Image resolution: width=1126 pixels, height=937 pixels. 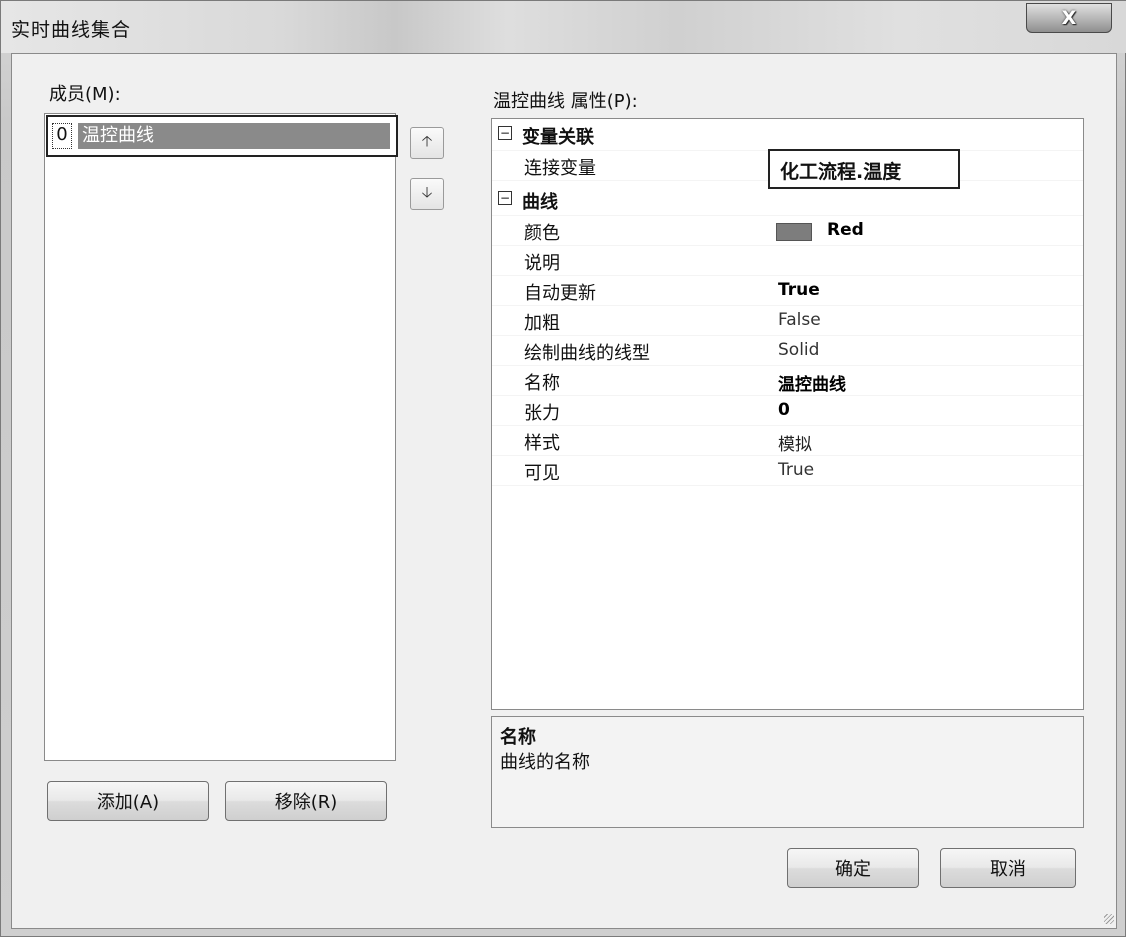 What do you see at coordinates (542, 473) in the screenshot?
I see `property-name: 可见` at bounding box center [542, 473].